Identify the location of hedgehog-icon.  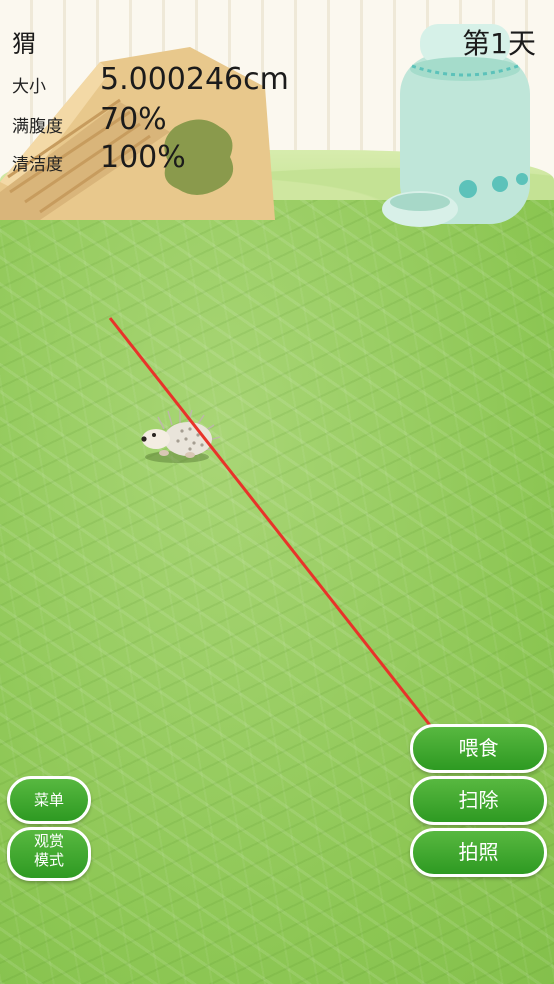
(179, 436).